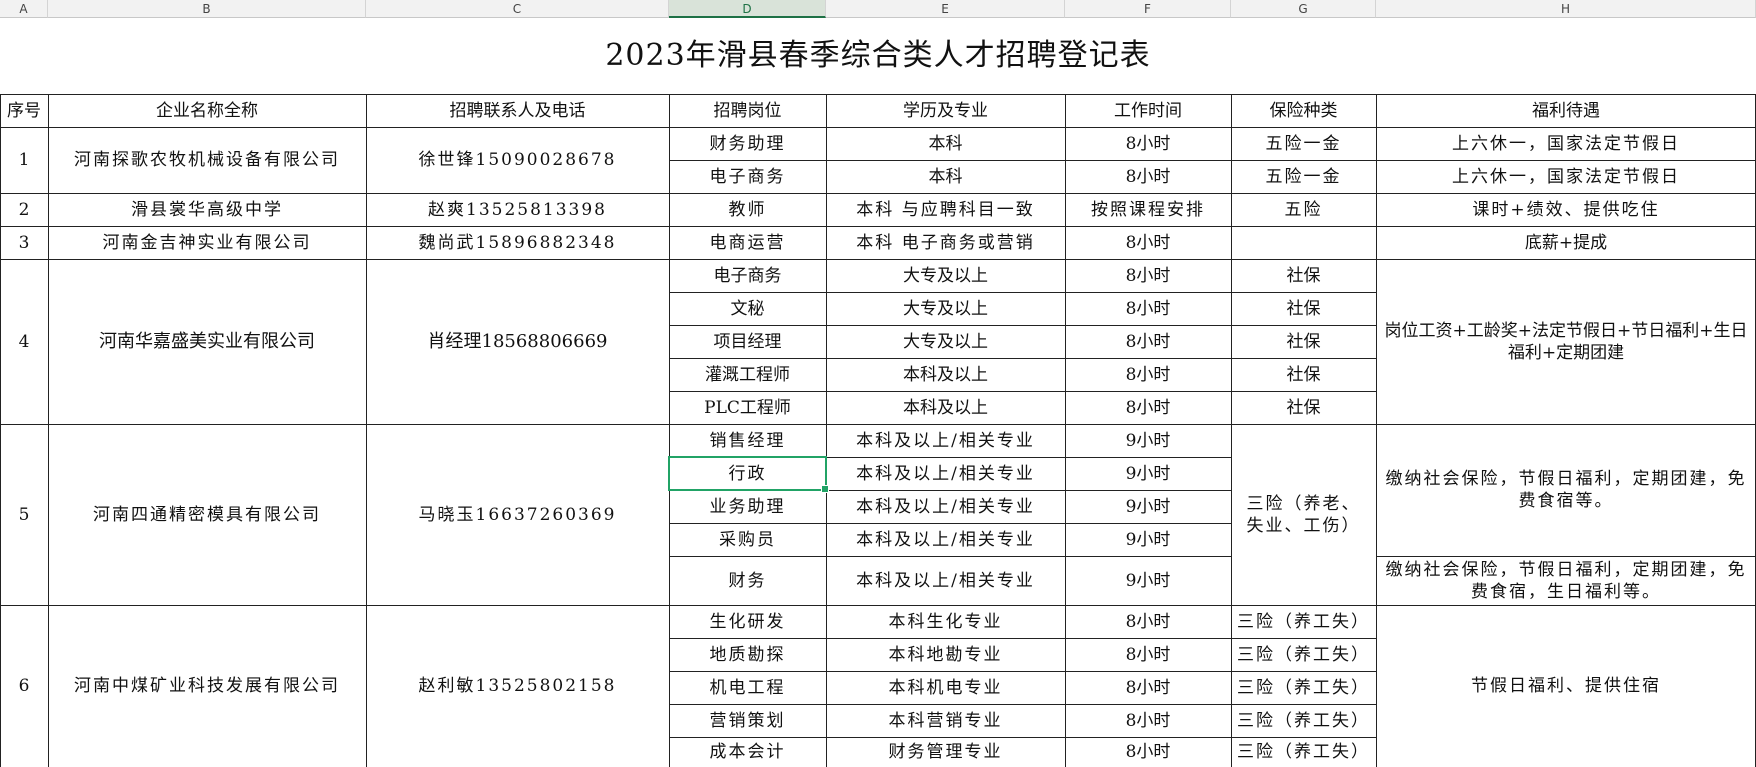  What do you see at coordinates (207, 242) in the screenshot?
I see `cell-company-name: 河南金吉神实业有限公司` at bounding box center [207, 242].